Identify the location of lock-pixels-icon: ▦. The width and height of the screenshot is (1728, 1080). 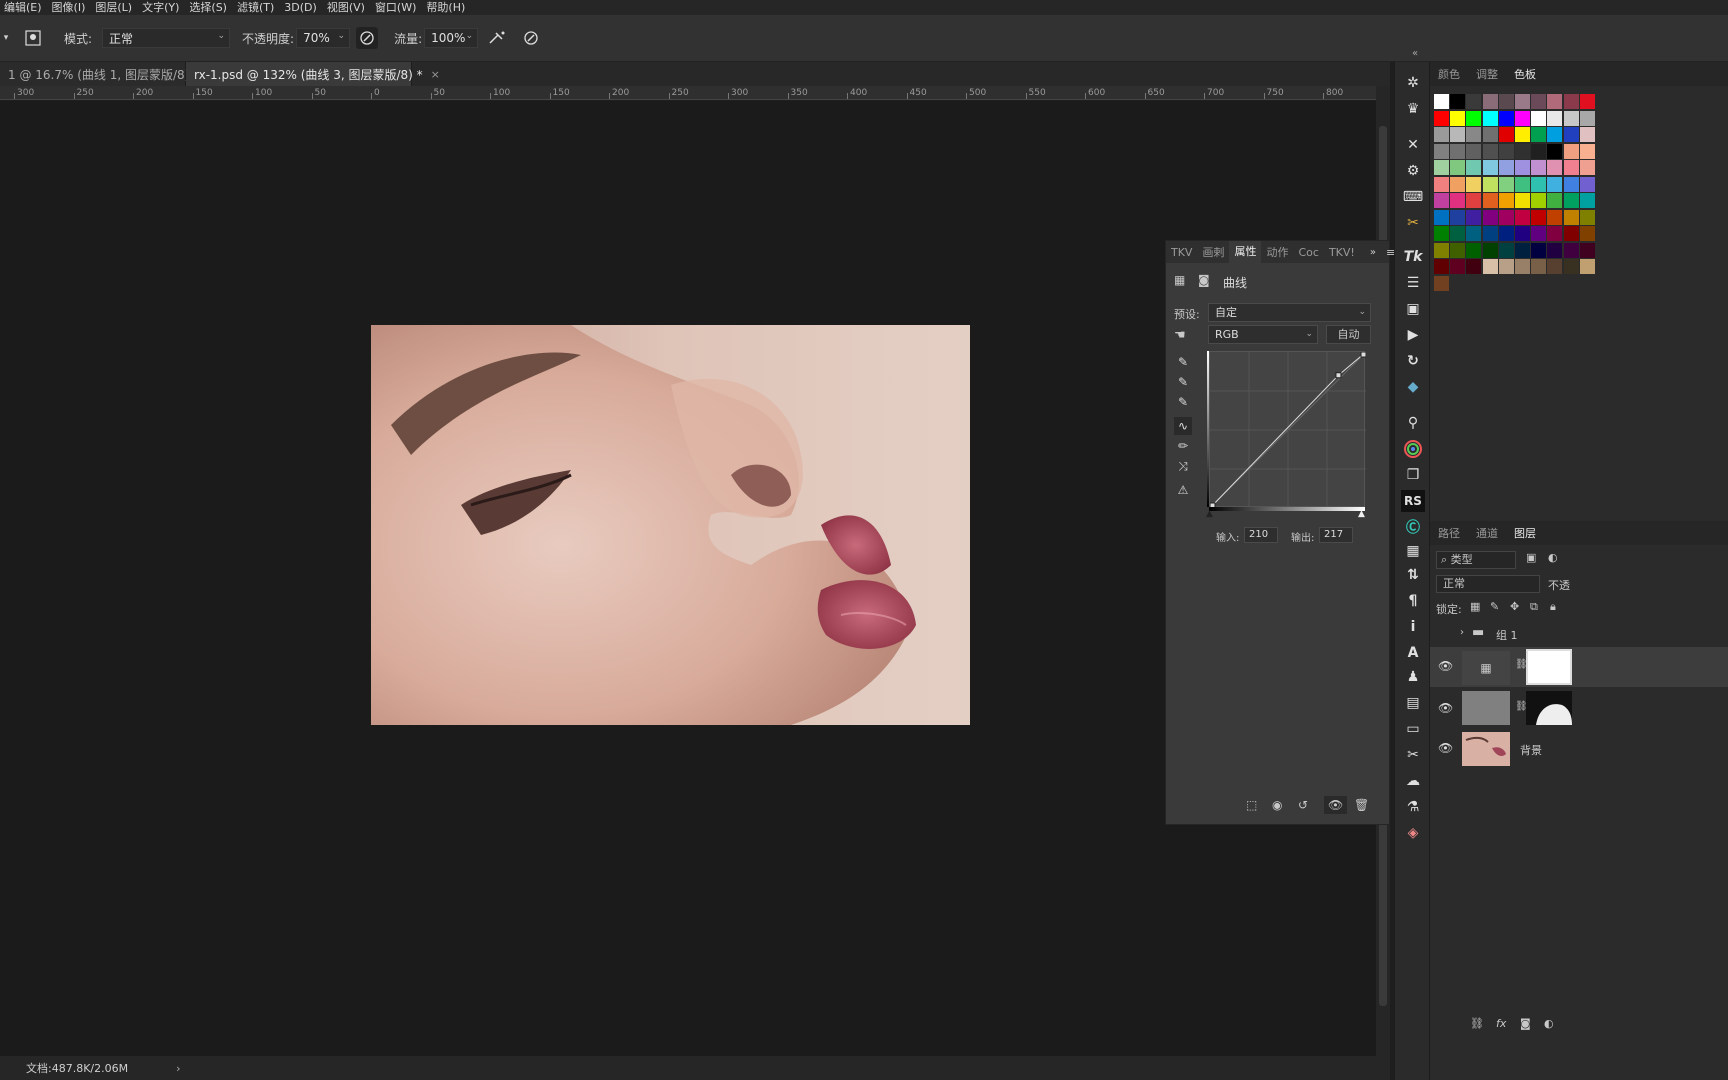
(1475, 606).